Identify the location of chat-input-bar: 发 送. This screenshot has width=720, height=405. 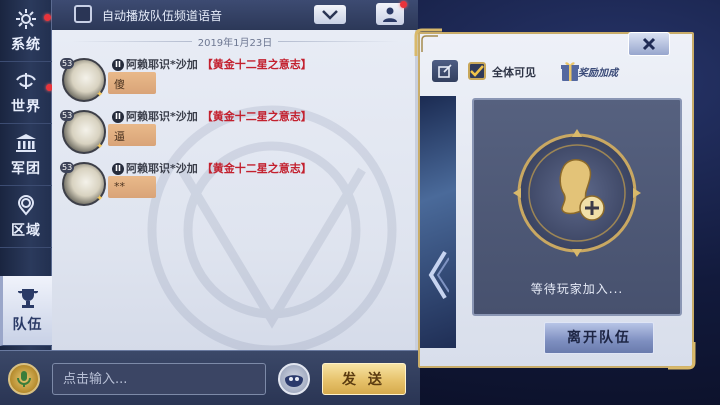
(210, 377).